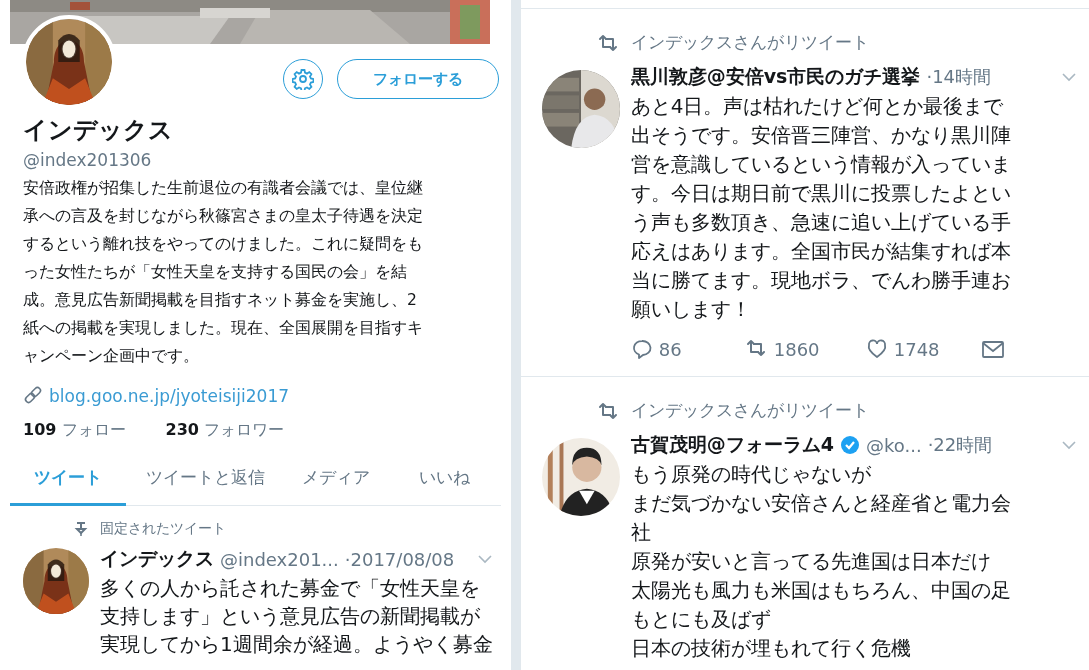  Describe the element at coordinates (88, 160) in the screenshot. I see `profile-handle: @index201306` at that location.